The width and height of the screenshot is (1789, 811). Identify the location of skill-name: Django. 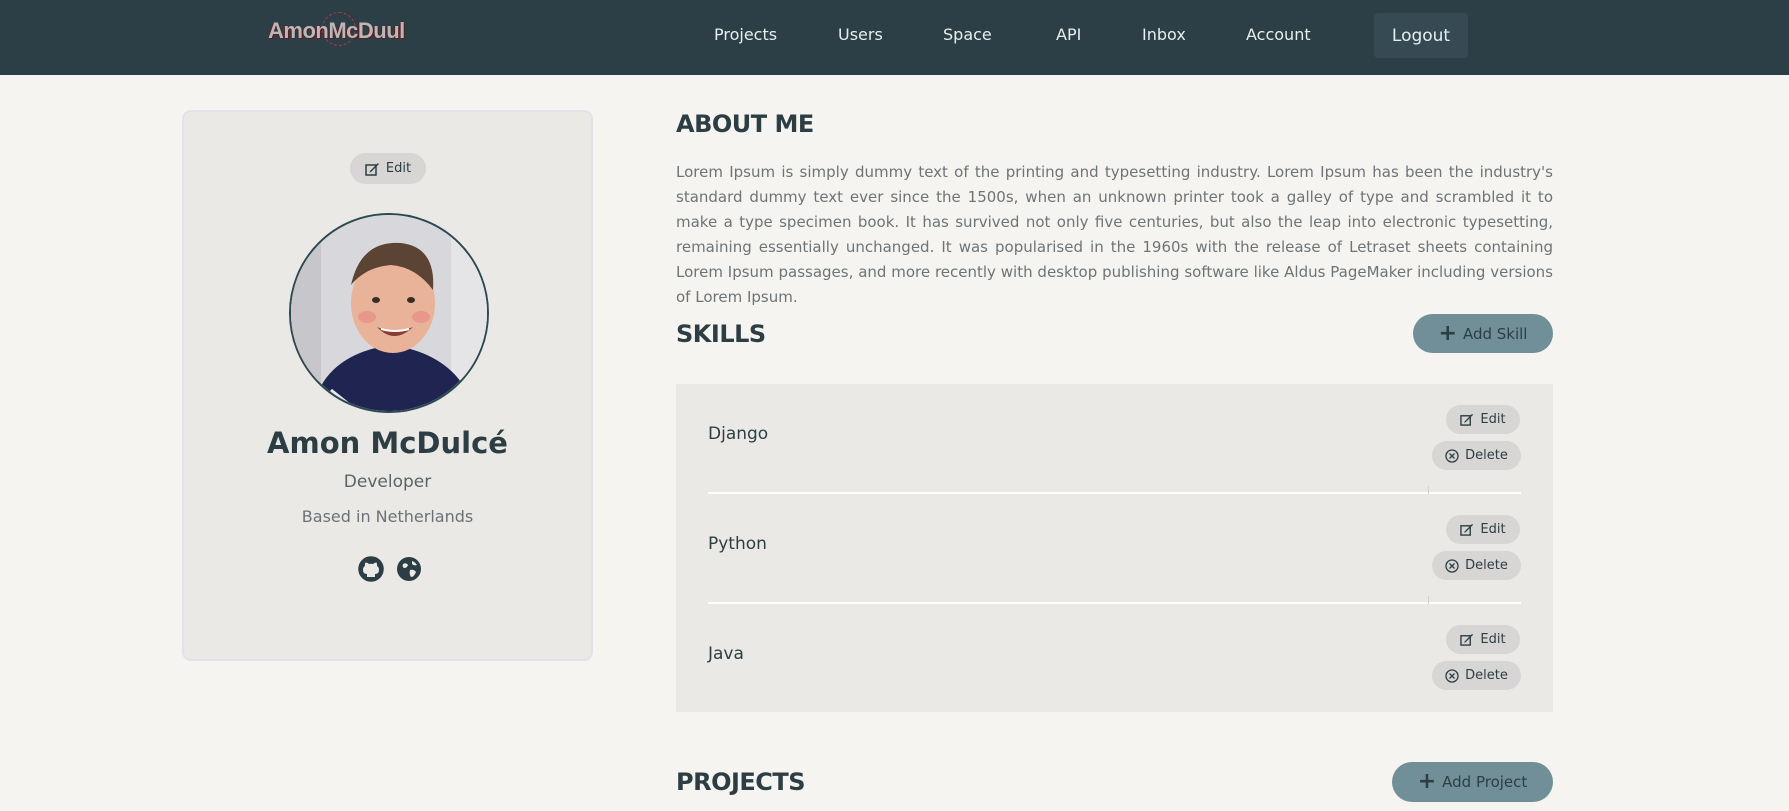
(738, 434).